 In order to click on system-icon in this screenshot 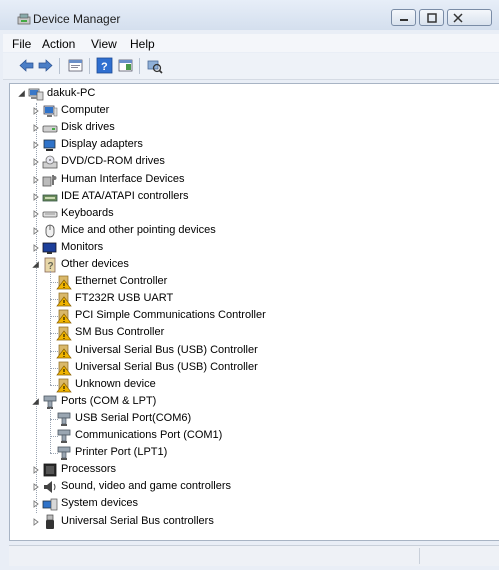, I will do `click(50, 504)`.